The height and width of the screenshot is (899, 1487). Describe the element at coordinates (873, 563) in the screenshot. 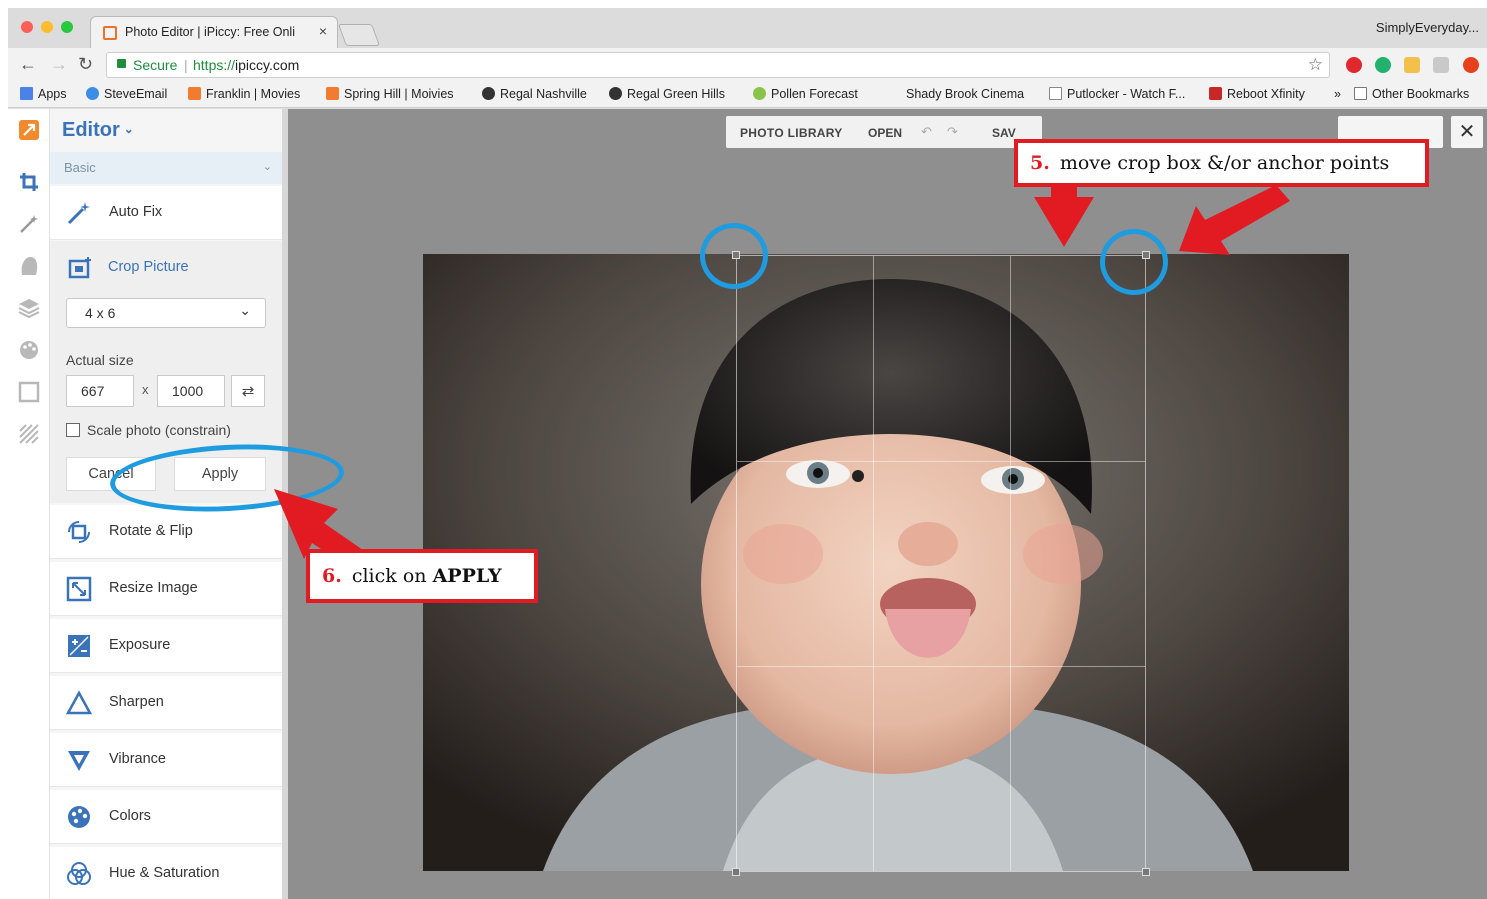

I see `crop-grid-line` at that location.